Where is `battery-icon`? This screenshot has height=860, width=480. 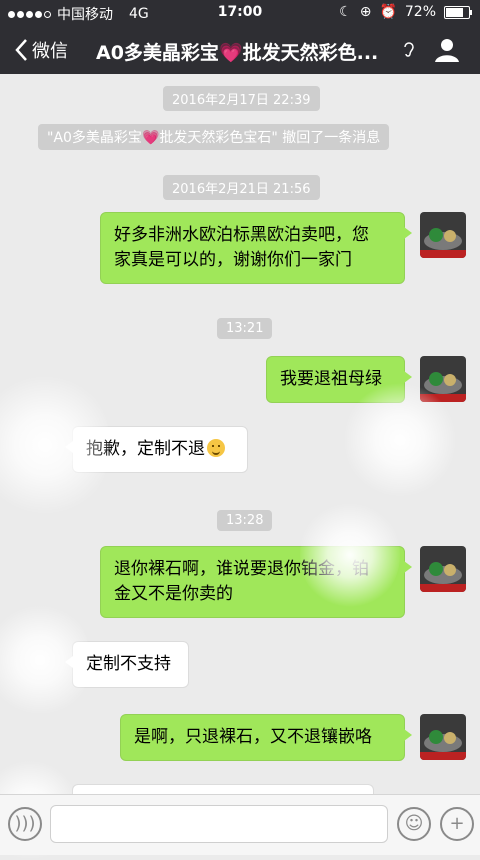
battery-icon is located at coordinates (458, 12).